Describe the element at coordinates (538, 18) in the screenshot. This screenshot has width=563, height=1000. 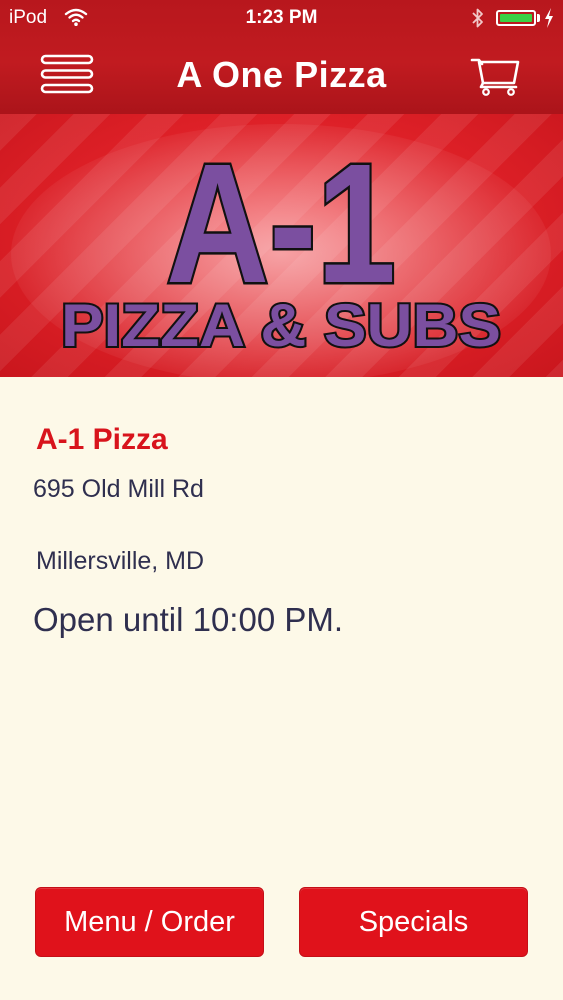
I see `battery-nub` at that location.